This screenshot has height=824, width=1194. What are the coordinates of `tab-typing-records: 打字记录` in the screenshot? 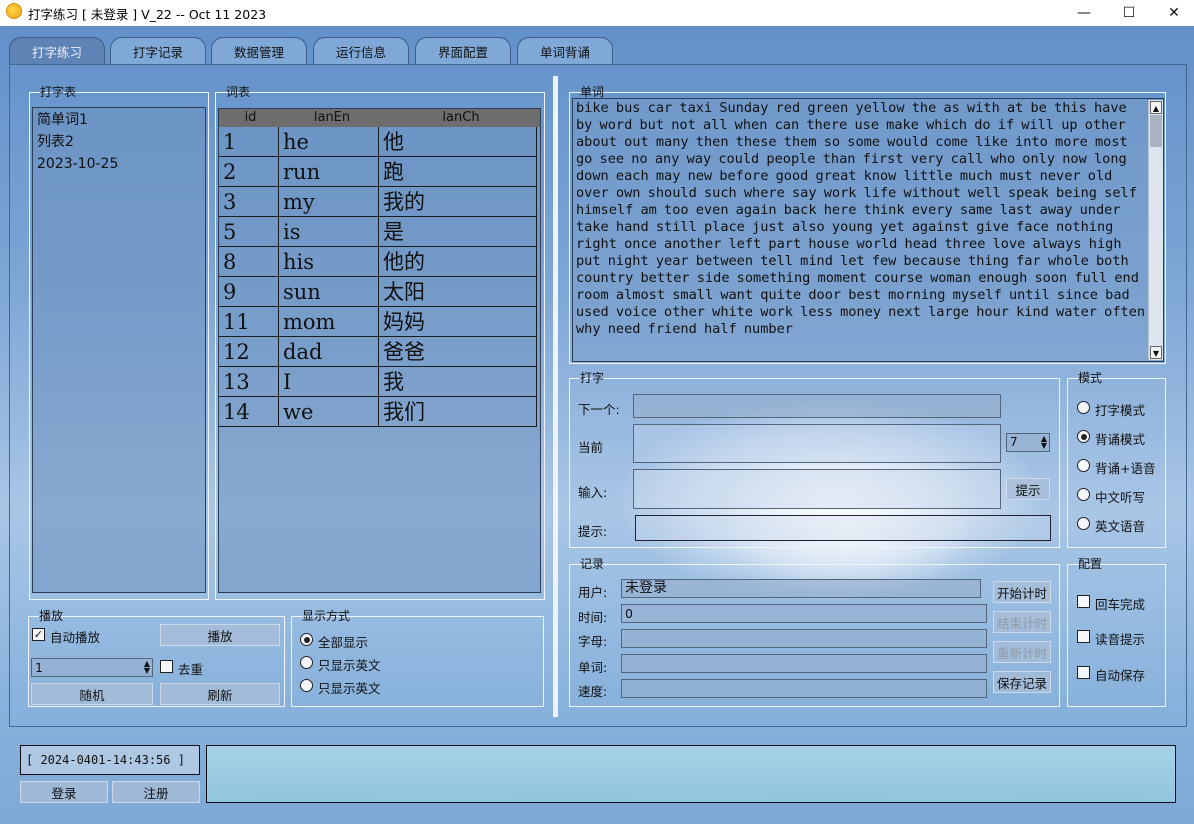 It's located at (158, 51).